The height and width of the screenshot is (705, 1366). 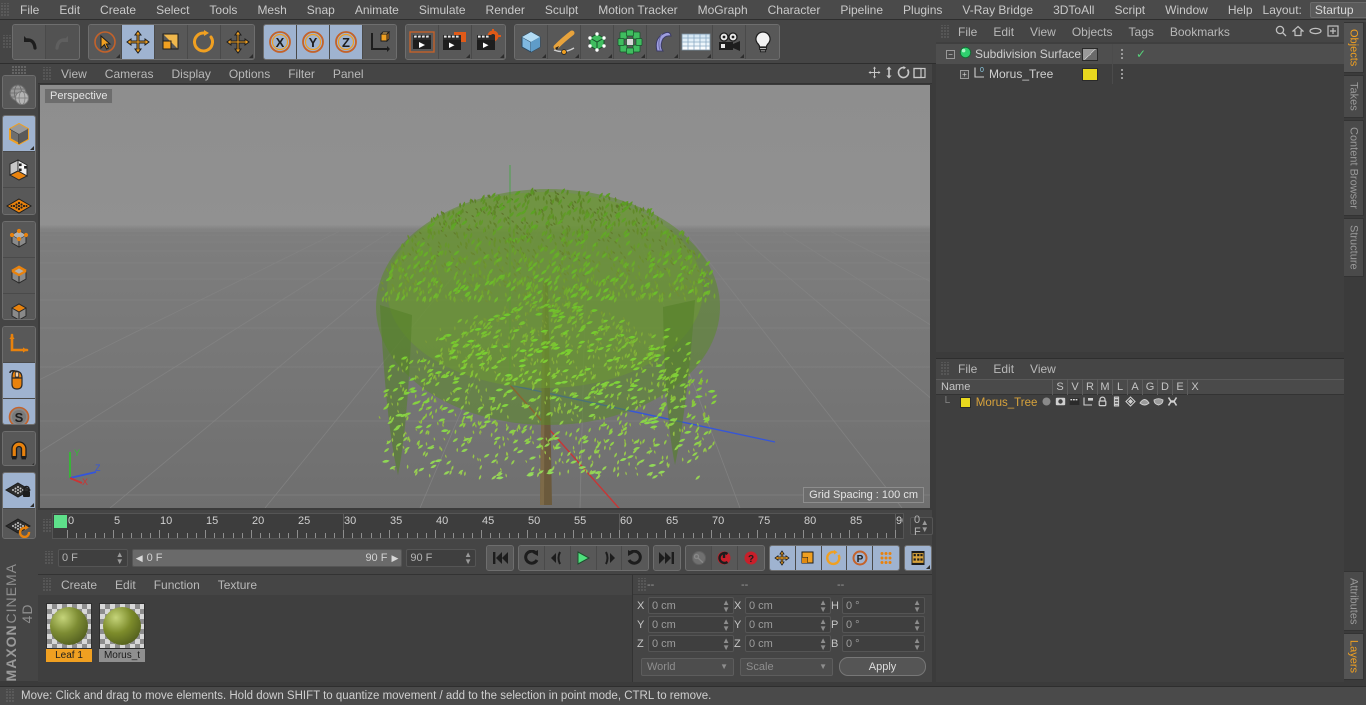 I want to click on texture-mode-icon, so click(x=19, y=170).